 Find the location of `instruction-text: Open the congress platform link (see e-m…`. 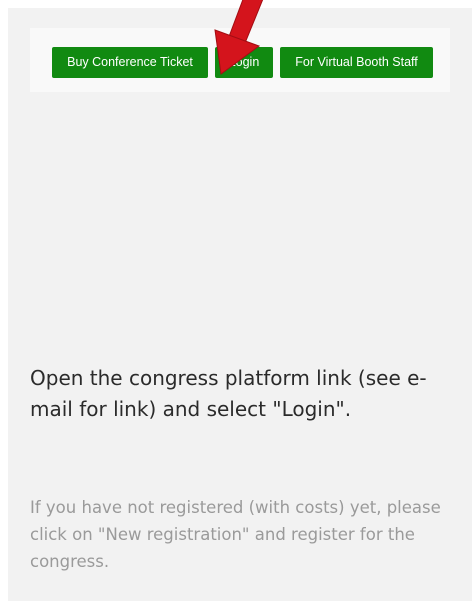

instruction-text: Open the congress platform link (see e-m… is located at coordinates (228, 393).